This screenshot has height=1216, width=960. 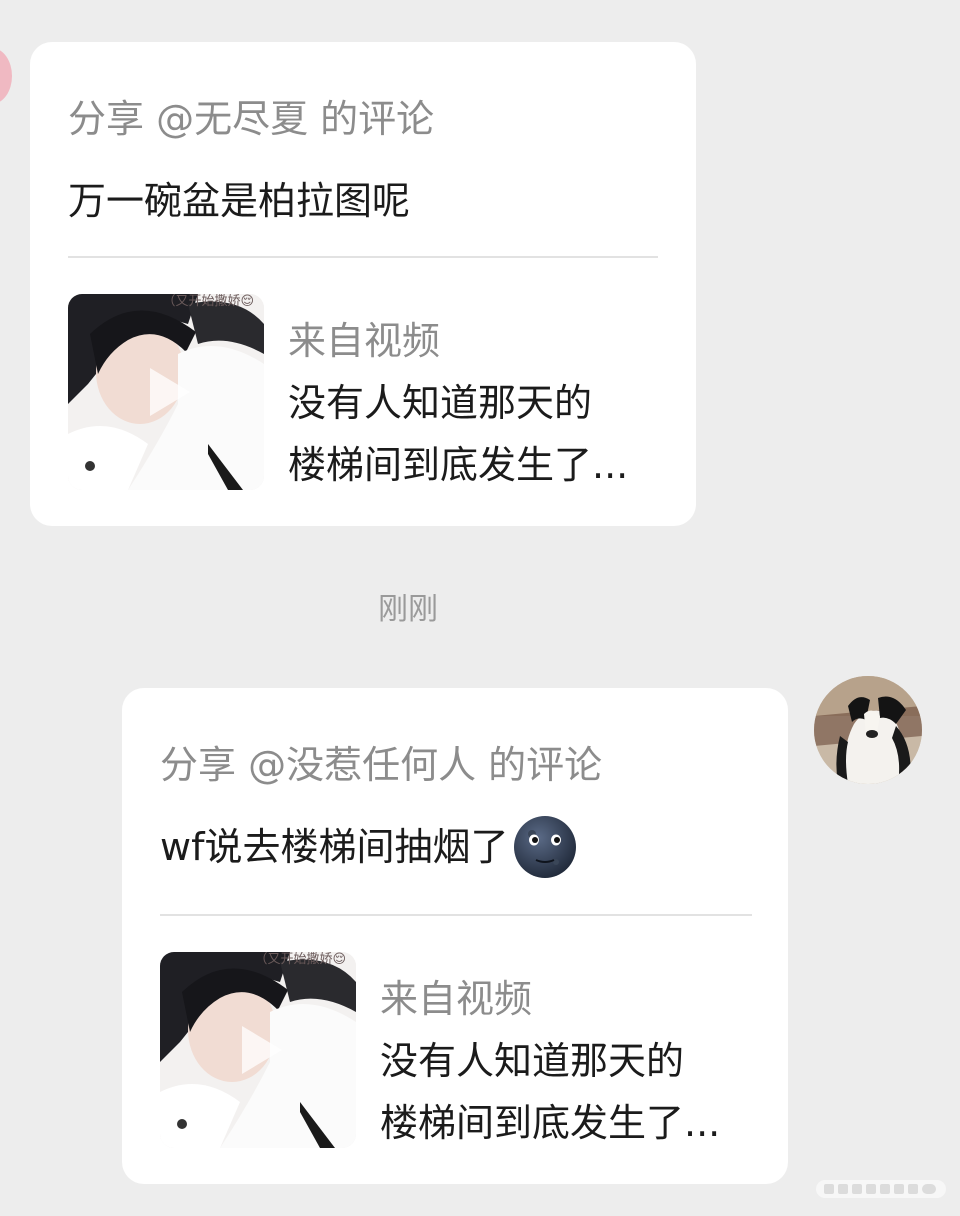 I want to click on user-avatar, so click(x=868, y=730).